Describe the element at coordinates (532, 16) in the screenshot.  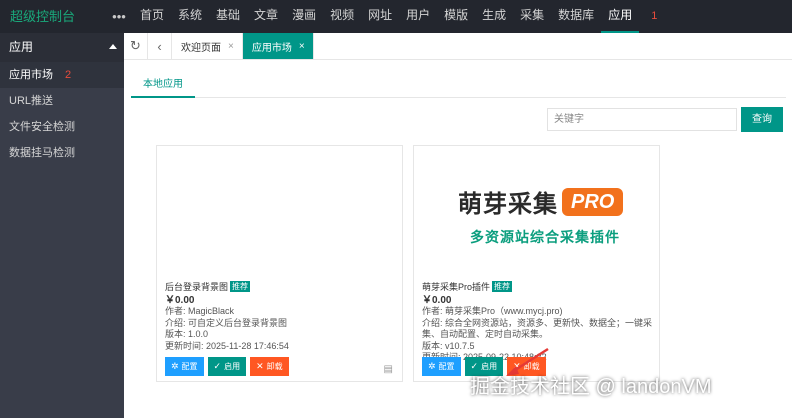
I see `nav-item-collect: 采集` at that location.